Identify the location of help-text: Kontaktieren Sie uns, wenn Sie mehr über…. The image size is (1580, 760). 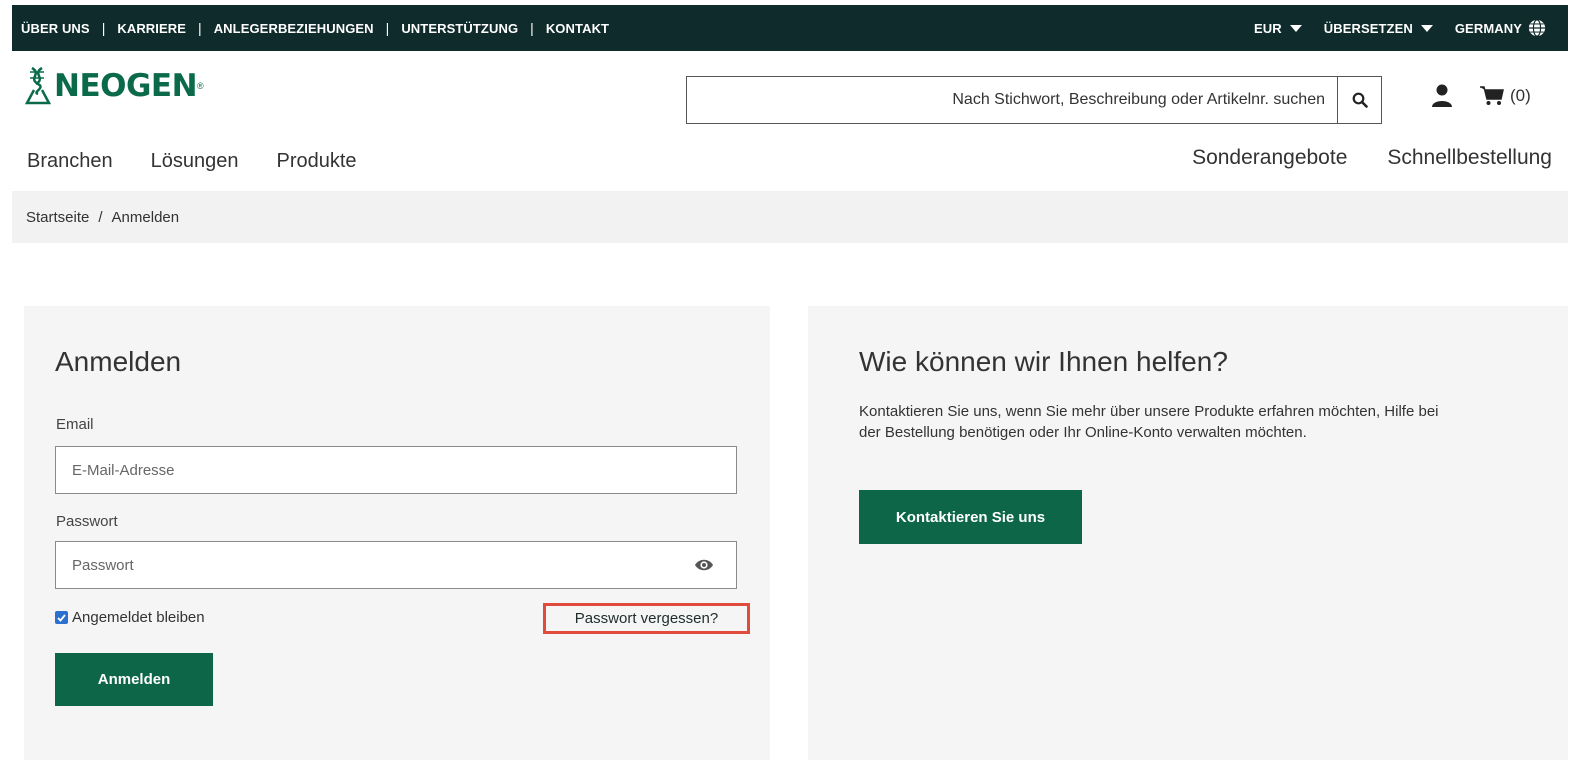
(1149, 422).